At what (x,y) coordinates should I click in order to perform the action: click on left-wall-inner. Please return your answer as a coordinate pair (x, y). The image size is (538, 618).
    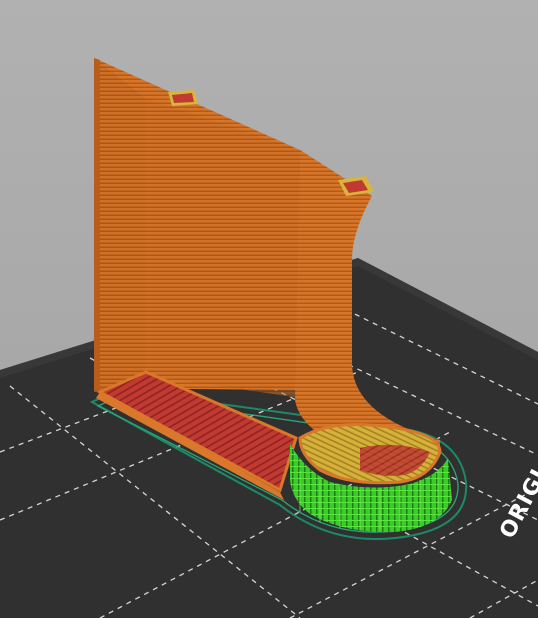
    Looking at the image, I should click on (119, 225).